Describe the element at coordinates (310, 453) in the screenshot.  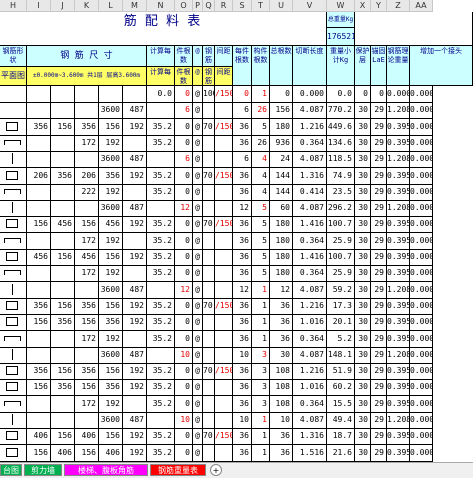
I see `cell-v: 1.516` at that location.